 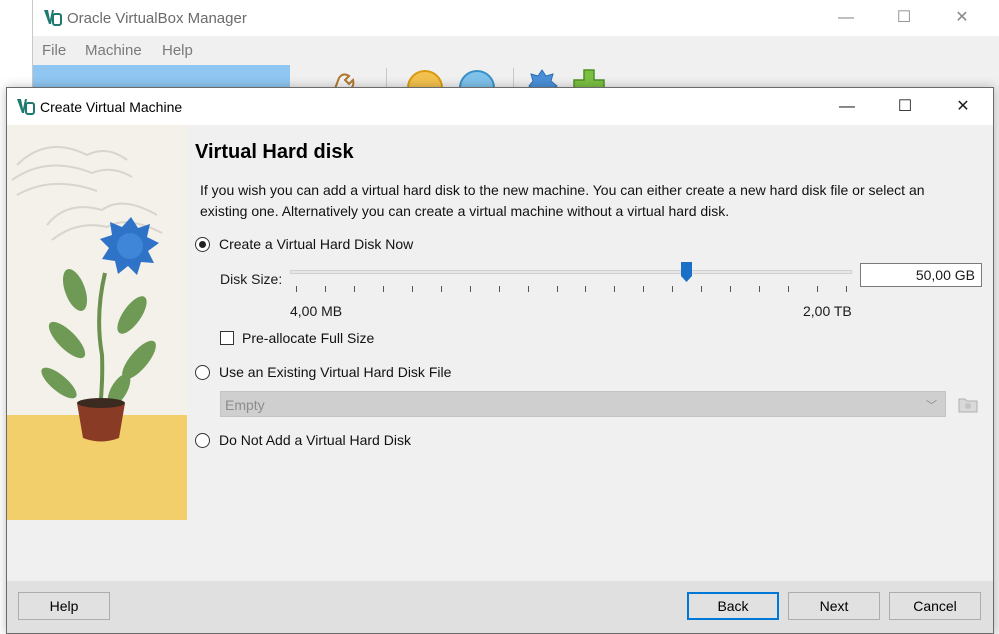 I want to click on disk-size-label: Disk Size:, so click(x=251, y=279).